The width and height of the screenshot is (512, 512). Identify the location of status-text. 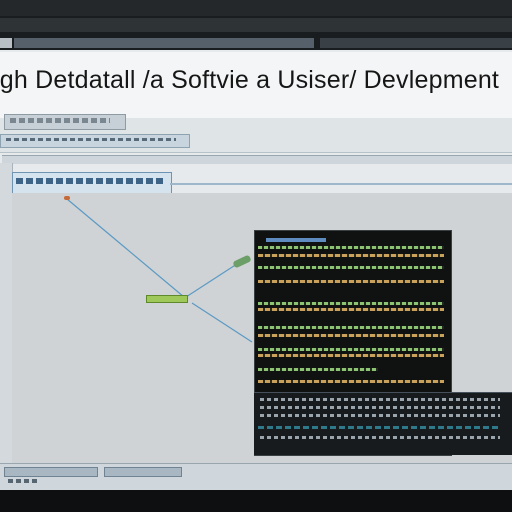
(23, 481).